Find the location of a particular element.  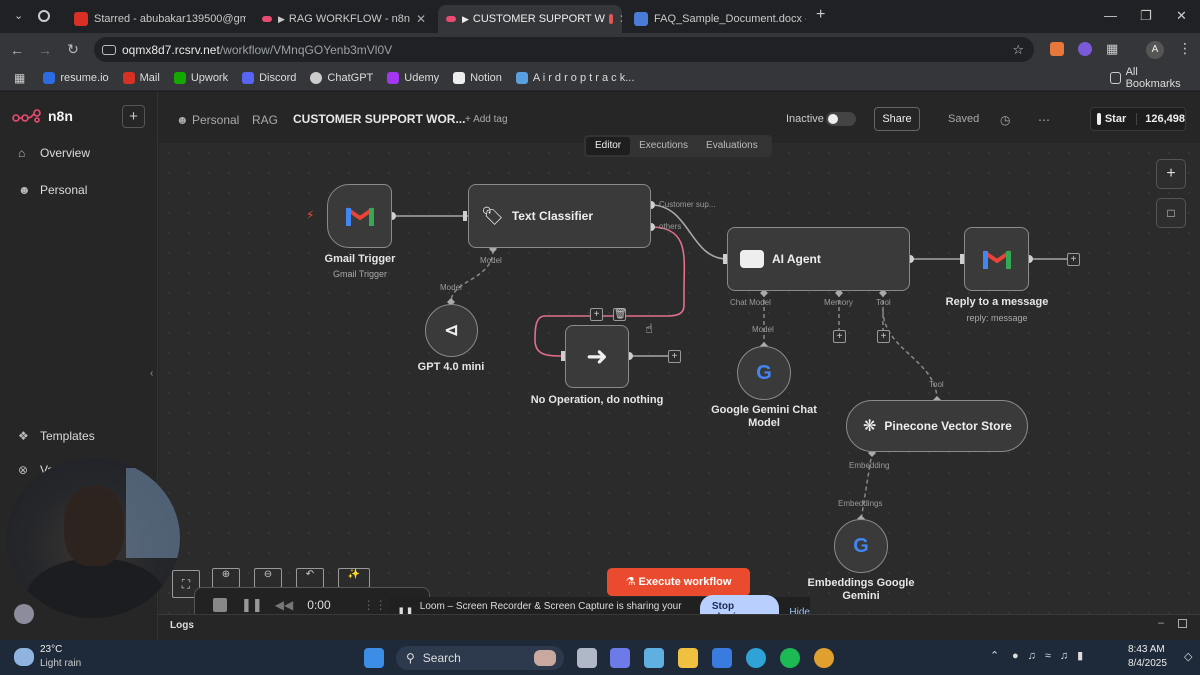

tab-faq-doc: FAQ_Sample_Document.docx - ✕ is located at coordinates (716, 19).